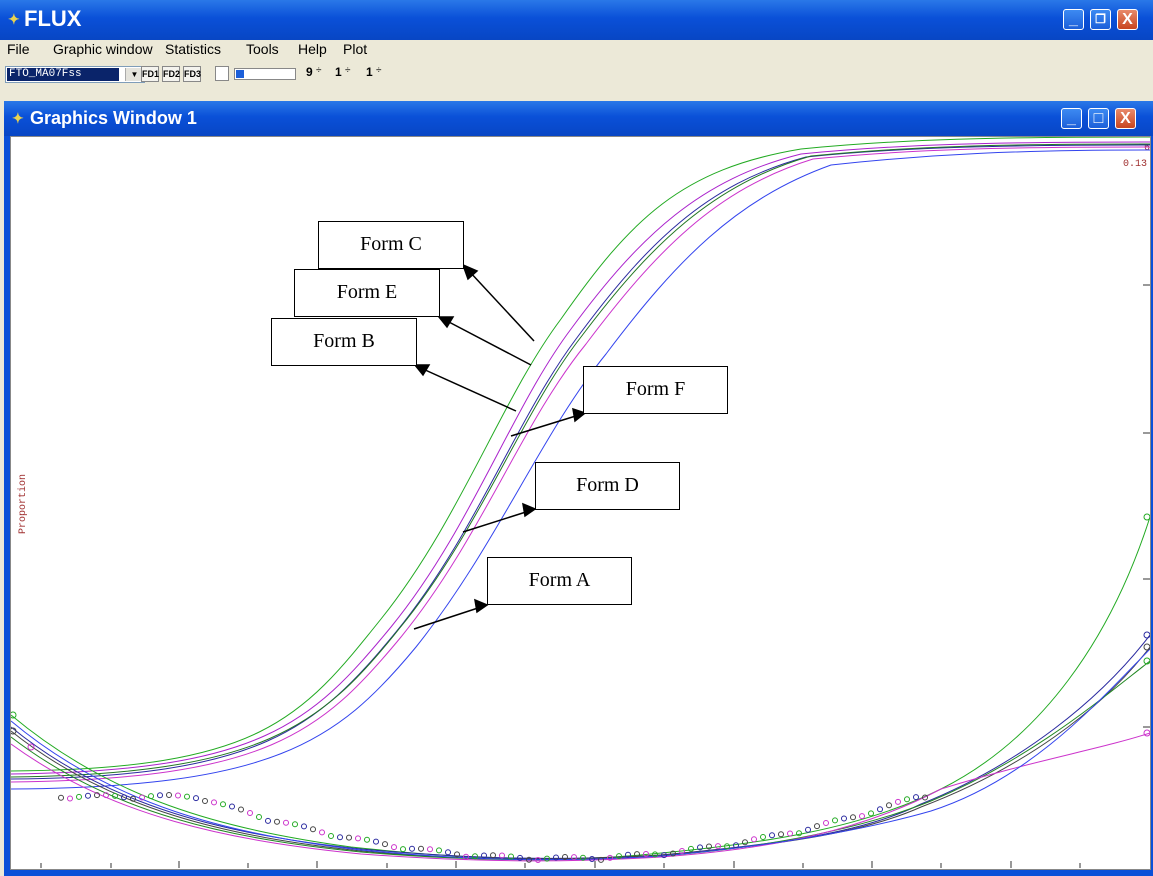  What do you see at coordinates (240, 74) in the screenshot?
I see `zoom-slider-fill` at bounding box center [240, 74].